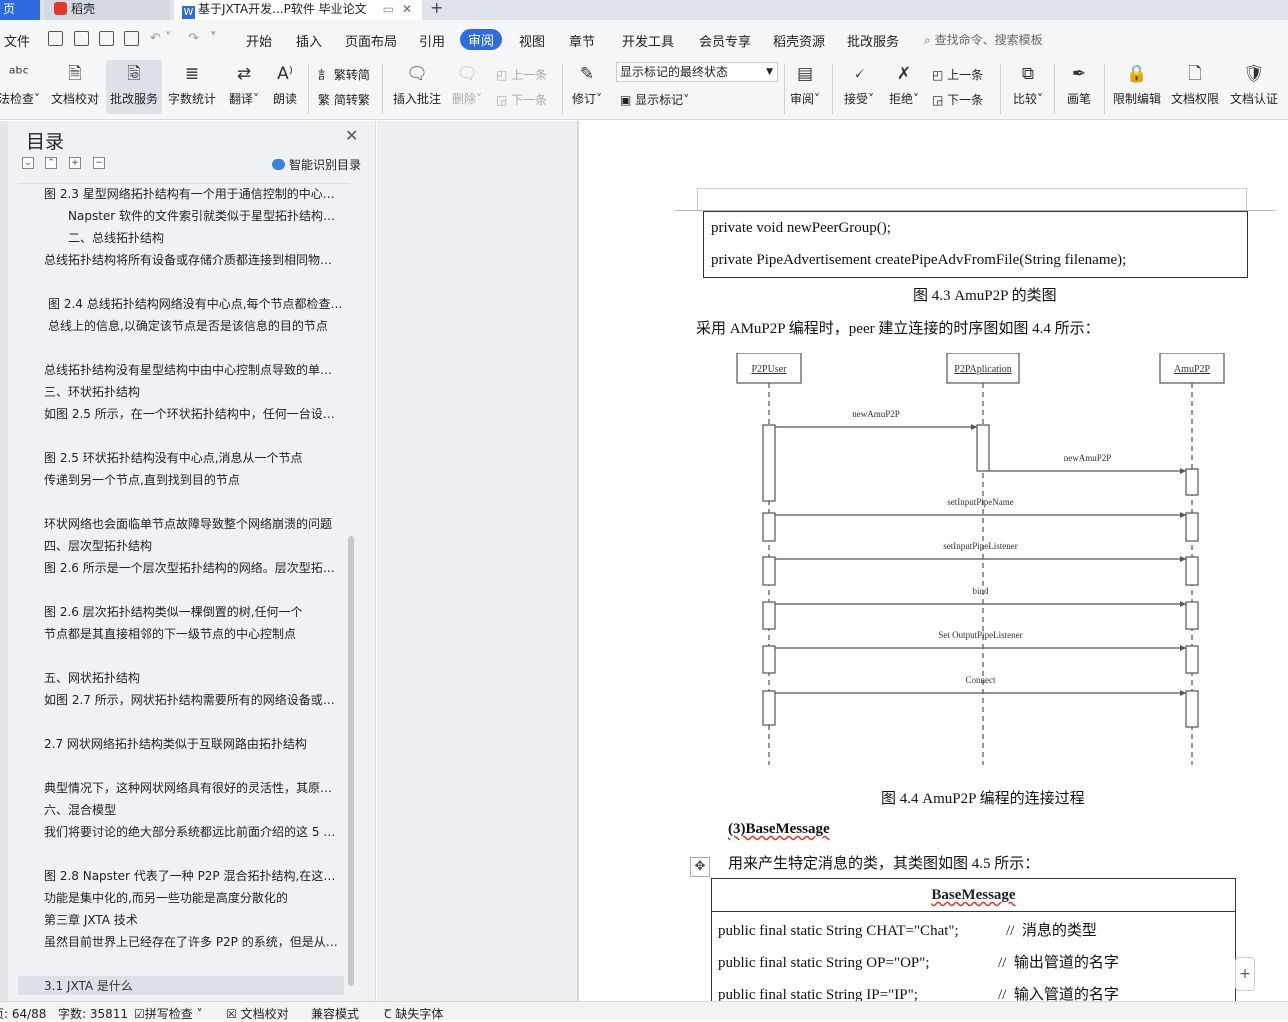 The width and height of the screenshot is (1288, 1022). I want to click on command-search: ⌕ 查找命令、搜索模板, so click(983, 39).